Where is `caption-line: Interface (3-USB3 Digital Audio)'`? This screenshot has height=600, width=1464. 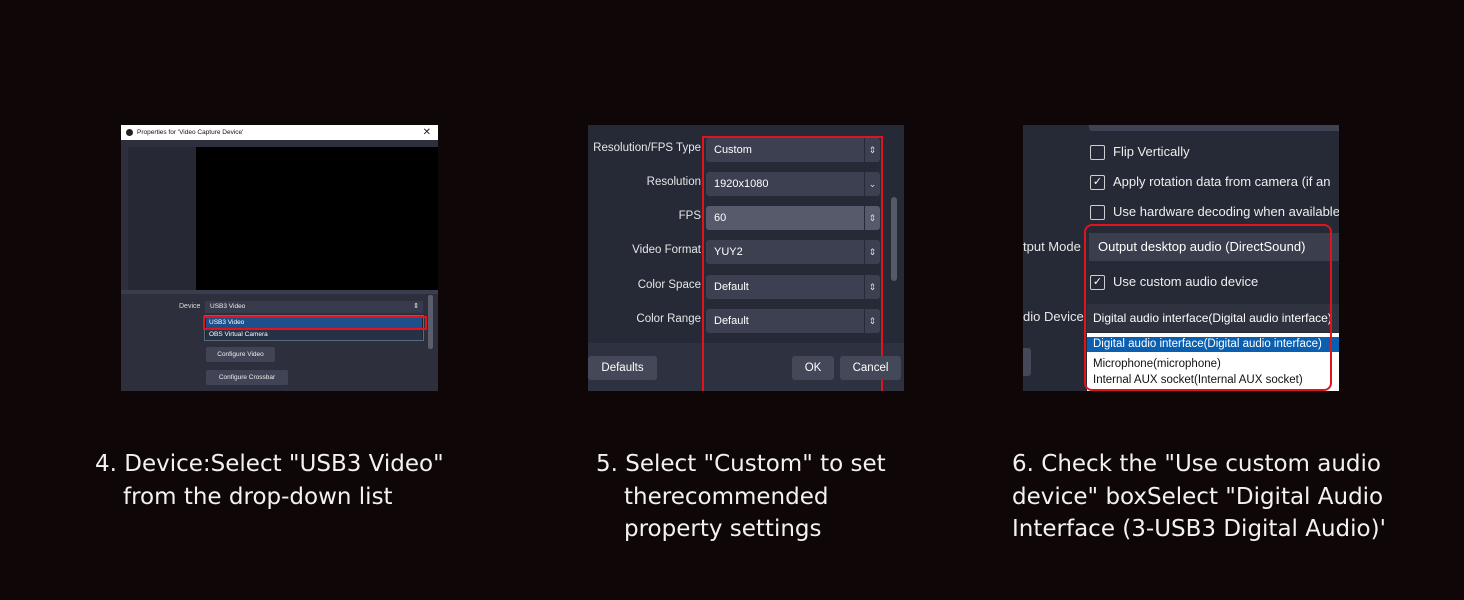 caption-line: Interface (3-USB3 Digital Audio)' is located at coordinates (1199, 529).